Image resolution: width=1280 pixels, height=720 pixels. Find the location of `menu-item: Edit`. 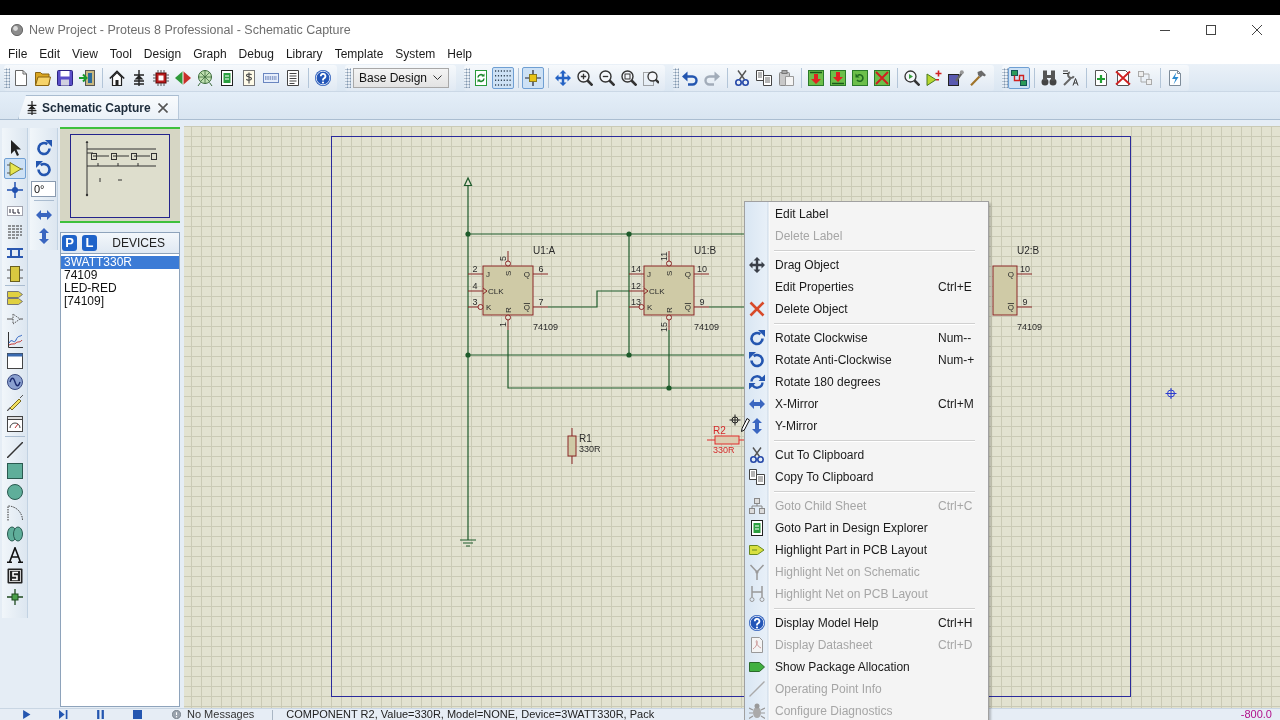

menu-item: Edit is located at coordinates (50, 54).